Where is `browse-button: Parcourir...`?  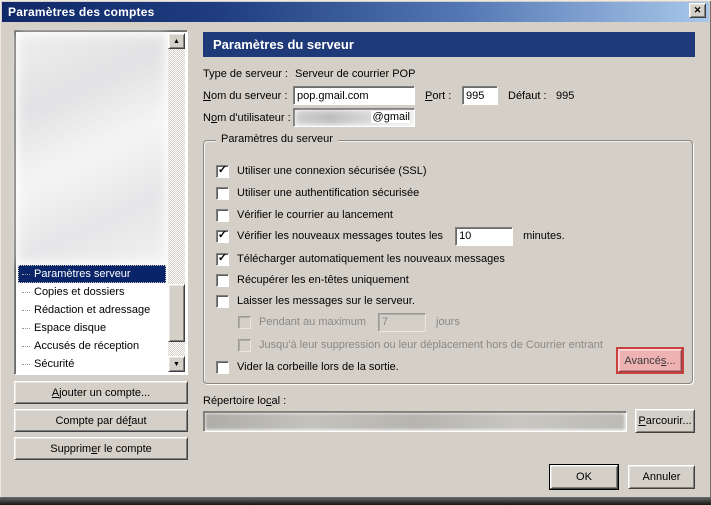 browse-button: Parcourir... is located at coordinates (665, 421).